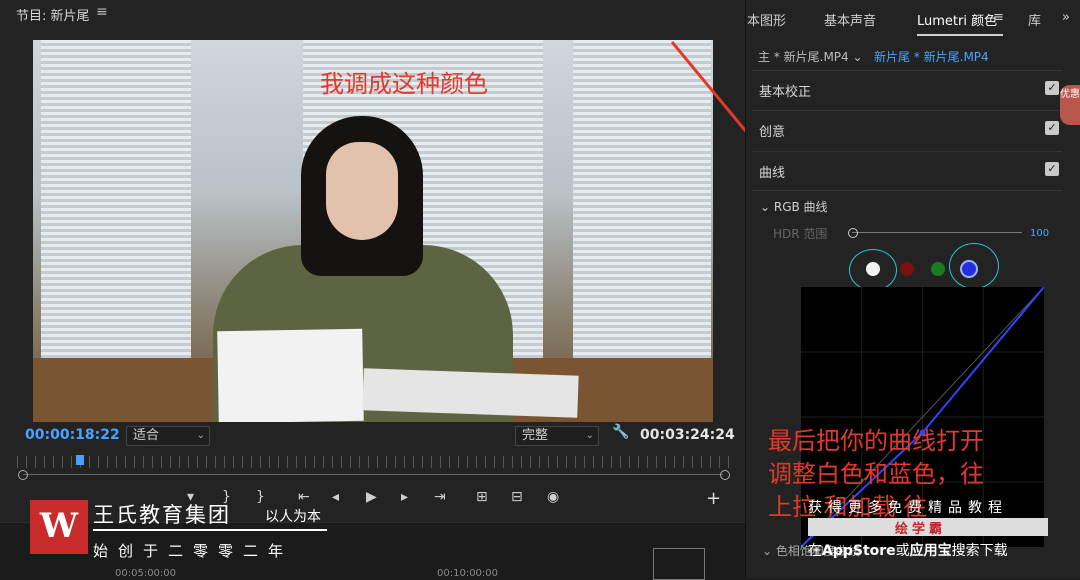 Image resolution: width=1080 pixels, height=580 pixels. Describe the element at coordinates (468, 573) in the screenshot. I see `timeline-time-label: 00:10:00:00` at that location.